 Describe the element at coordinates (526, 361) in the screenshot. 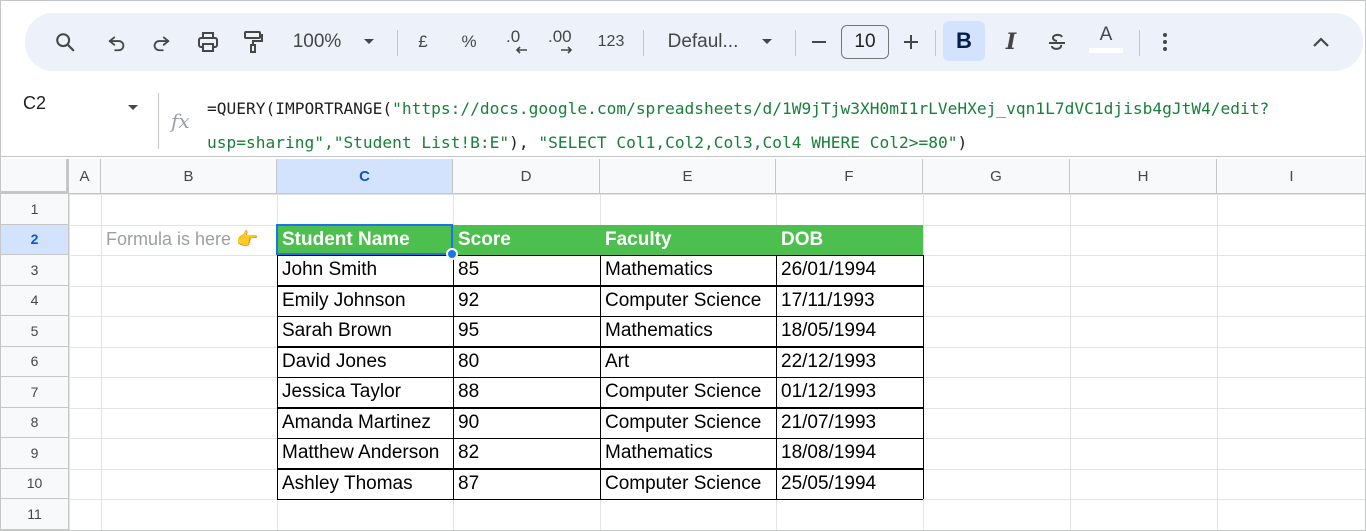

I see `table-cell: 80` at that location.